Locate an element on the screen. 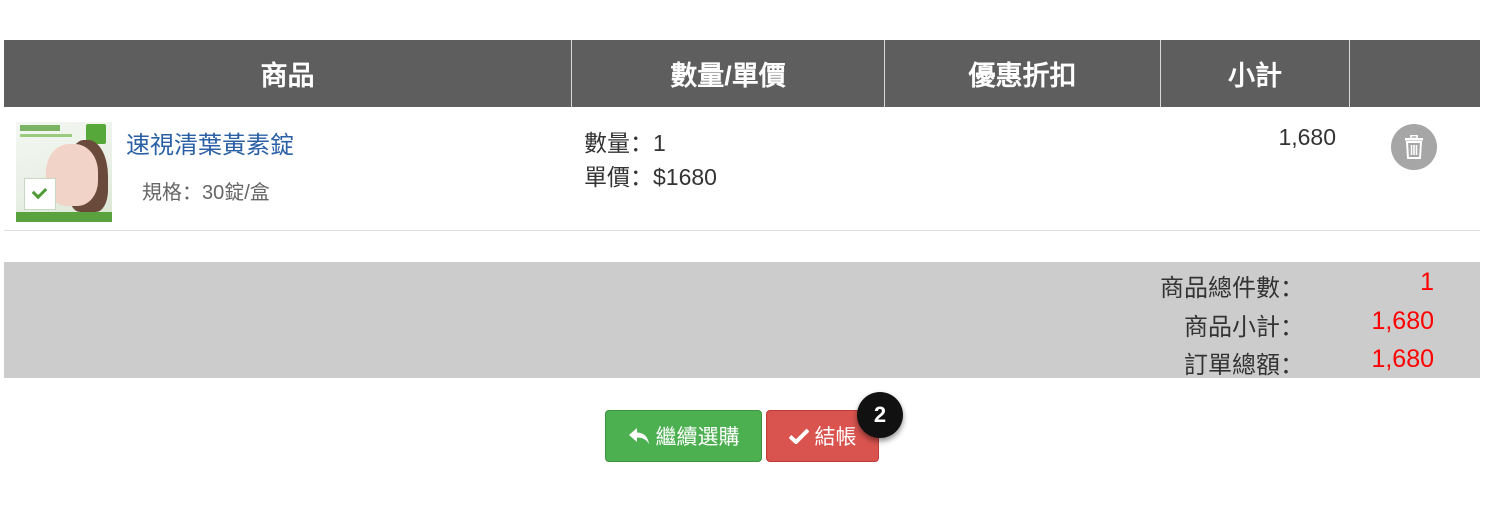 The height and width of the screenshot is (508, 1502). spec-label: 規格： is located at coordinates (172, 193).